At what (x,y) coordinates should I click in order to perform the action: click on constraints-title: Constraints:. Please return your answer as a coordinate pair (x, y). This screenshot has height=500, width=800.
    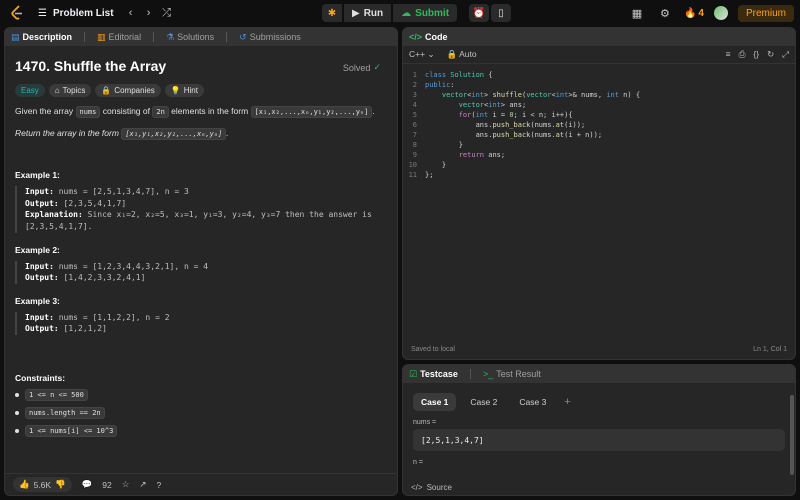
    Looking at the image, I should click on (40, 377).